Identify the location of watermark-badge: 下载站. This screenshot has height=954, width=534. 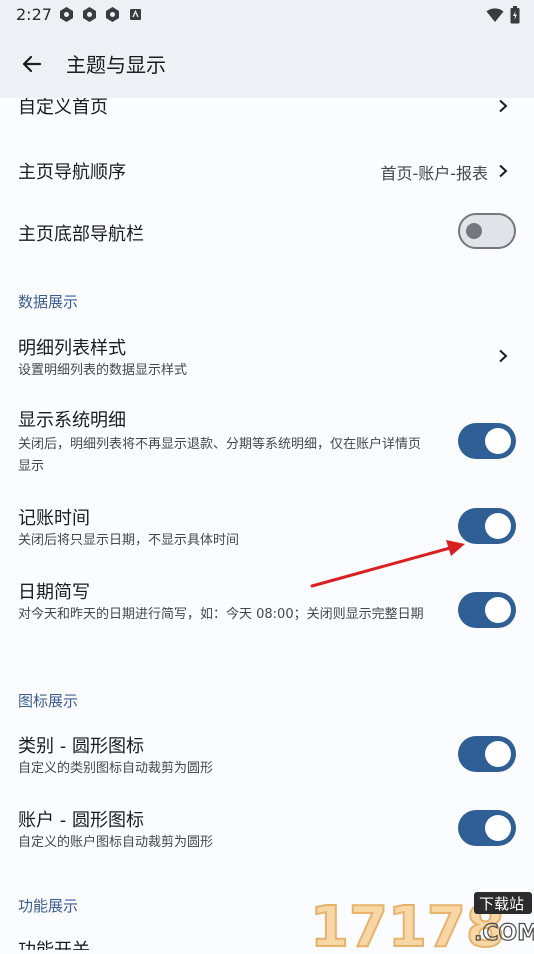
(501, 904).